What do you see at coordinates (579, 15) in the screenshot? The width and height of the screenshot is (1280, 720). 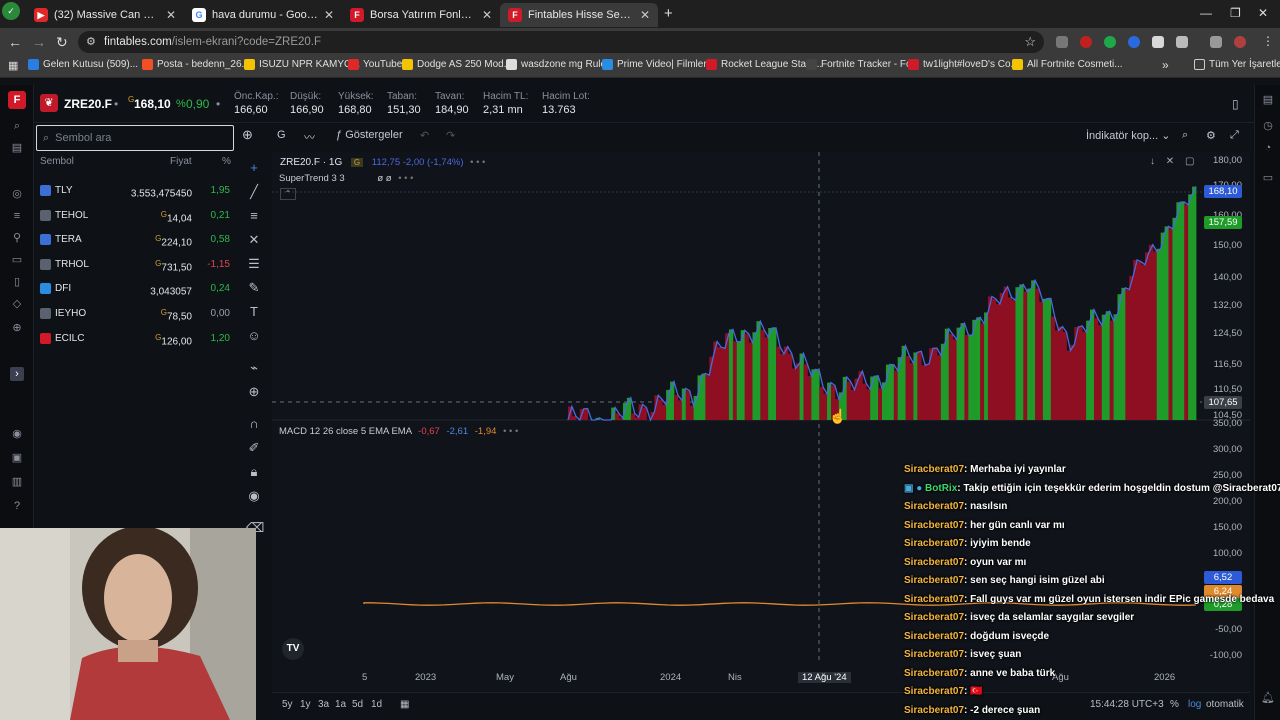 I see `browser-tab-active: F Fintables Hisse Senedi İşlem Ek ✕` at bounding box center [579, 15].